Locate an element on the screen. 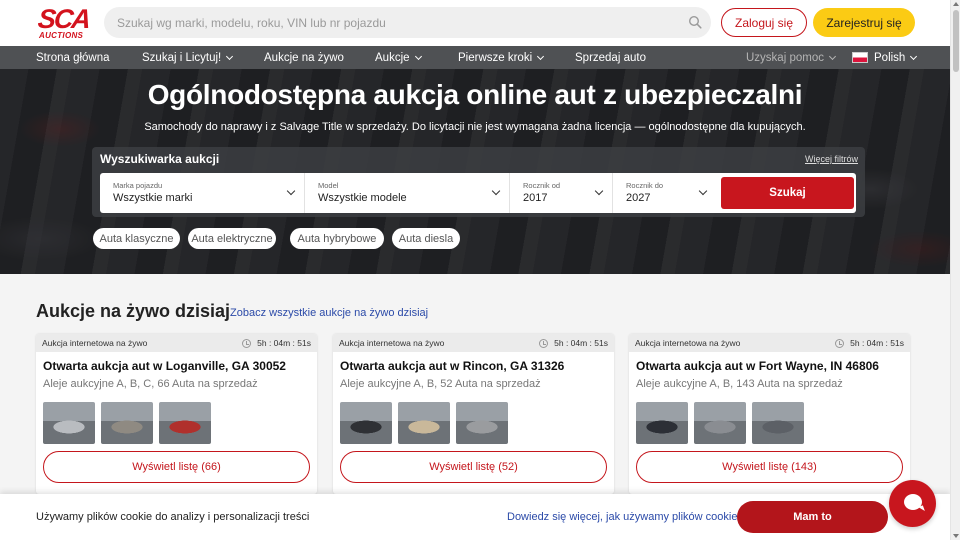 The image size is (960, 540). view-list-button: Wyświetl listę (66) is located at coordinates (176, 467).